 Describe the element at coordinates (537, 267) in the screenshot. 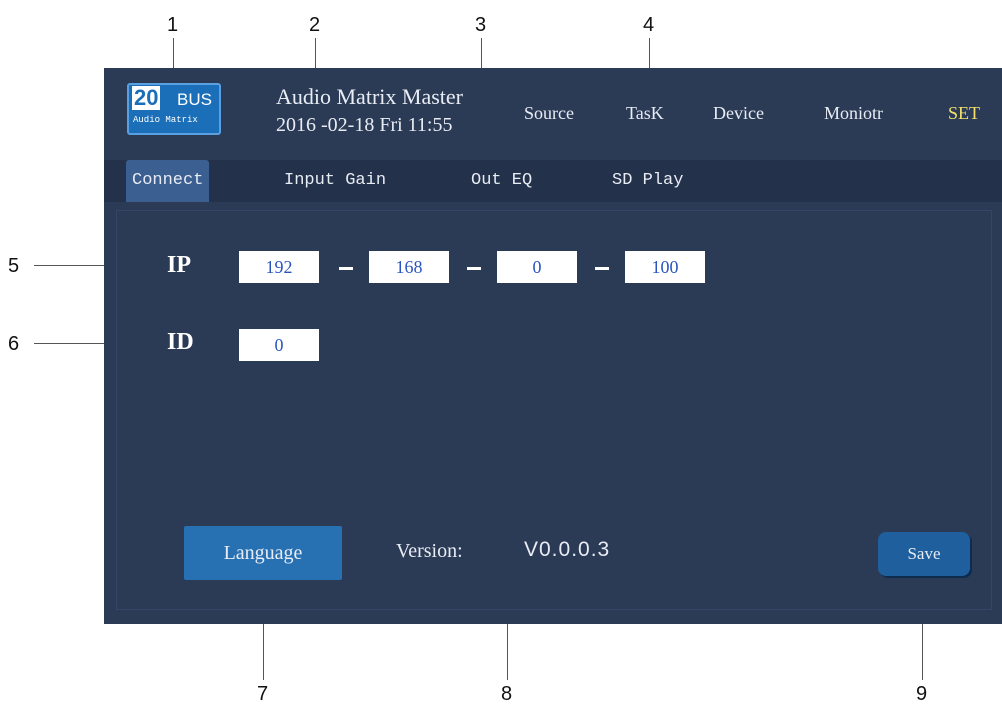

I see `ip-octet-3-field: 0` at that location.